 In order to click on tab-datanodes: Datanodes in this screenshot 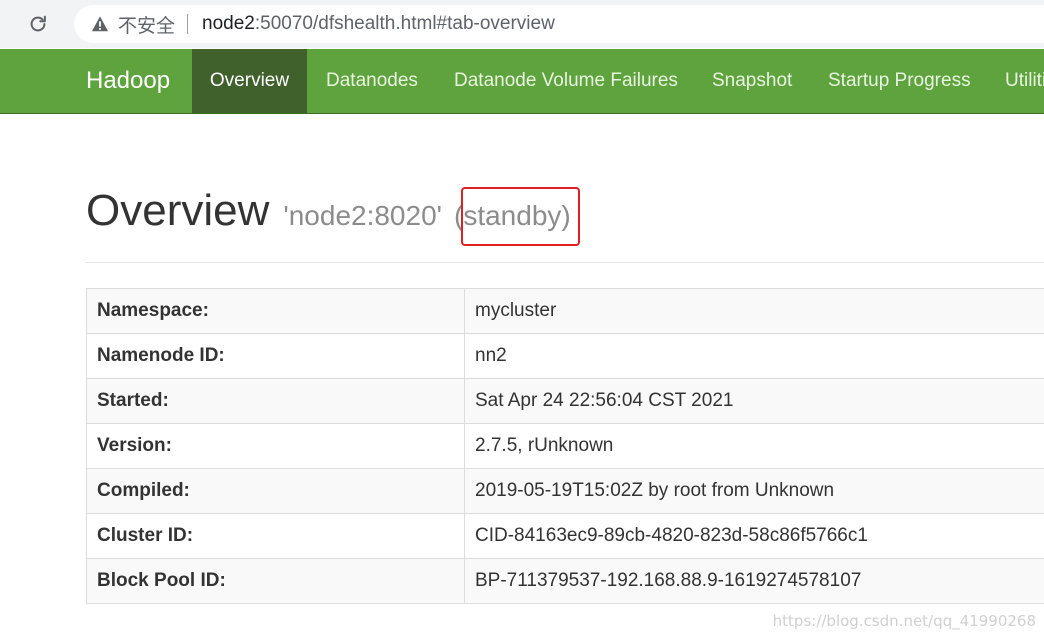, I will do `click(372, 81)`.